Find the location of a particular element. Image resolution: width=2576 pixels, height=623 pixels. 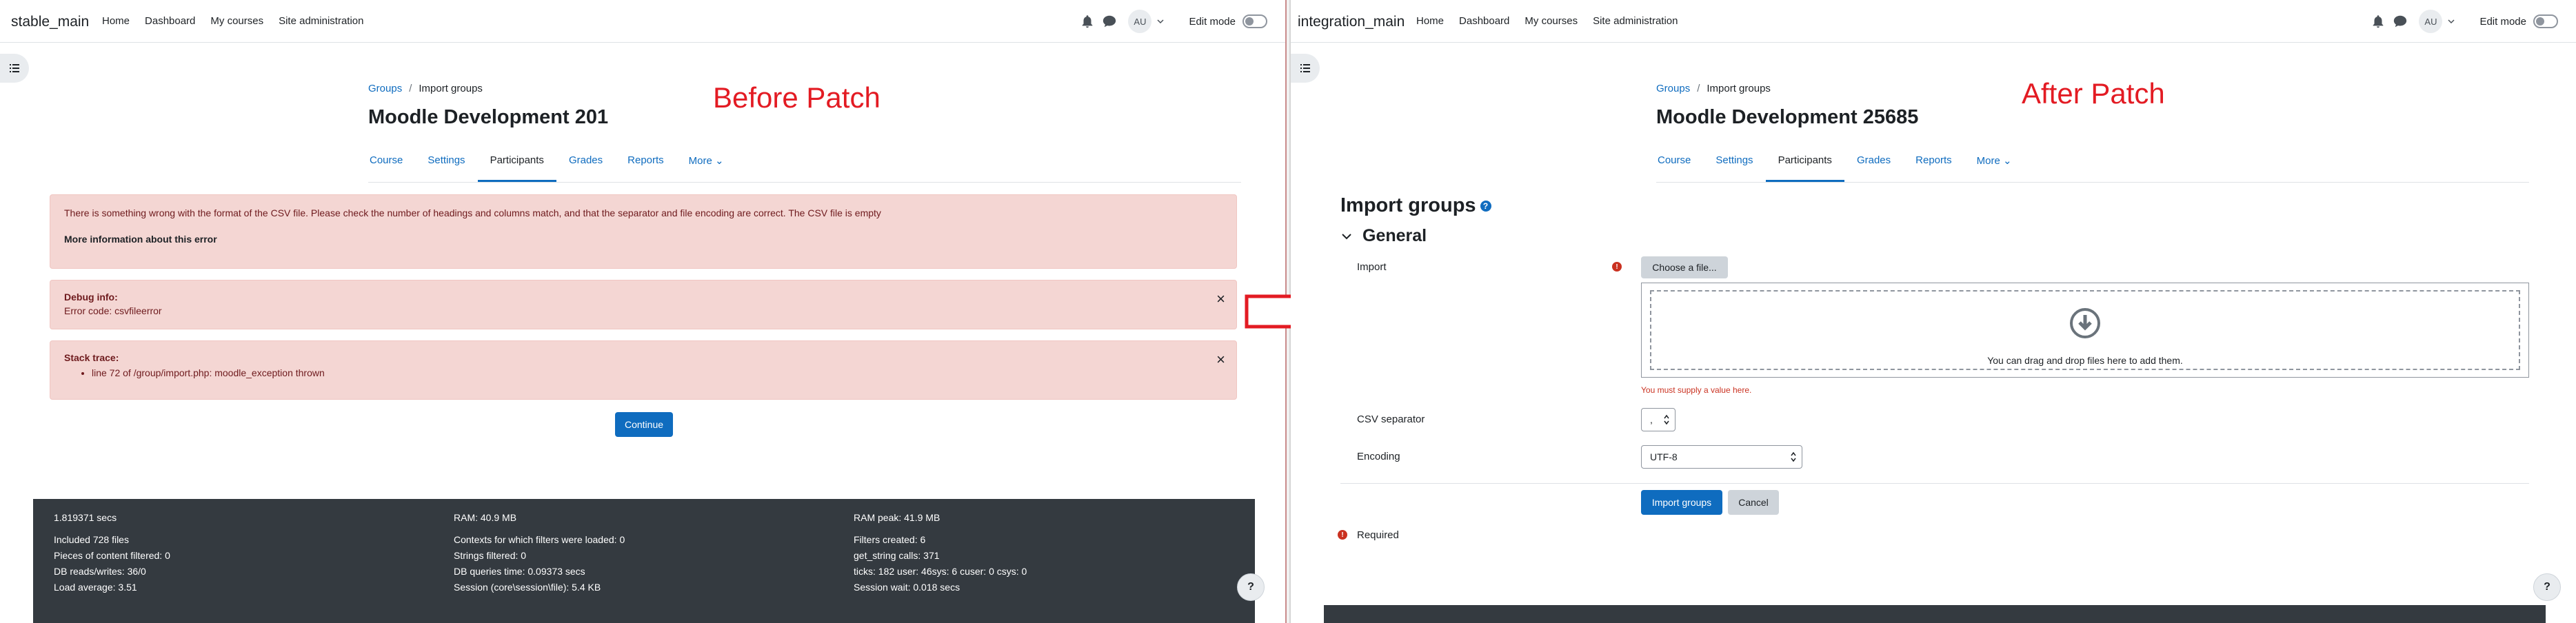

help-icon: ? is located at coordinates (1485, 206).